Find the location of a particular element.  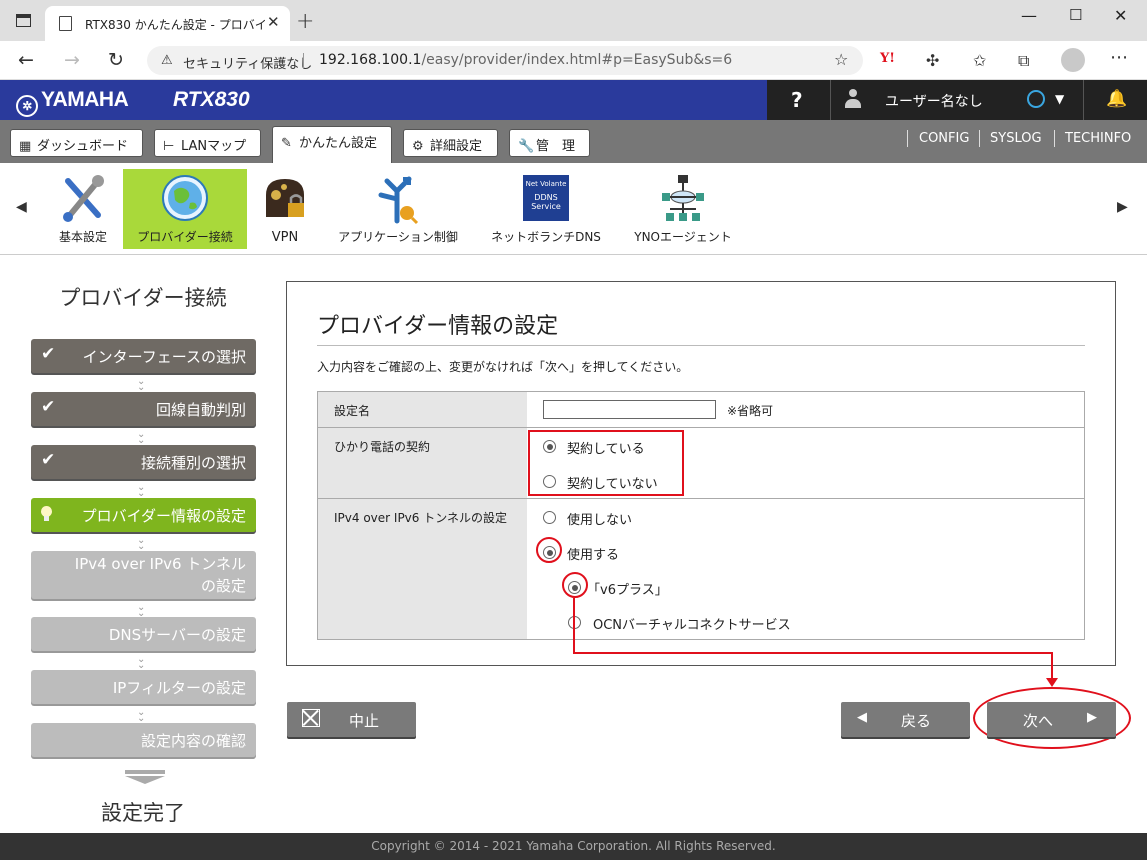

tab-actions-icon is located at coordinates (23, 20).